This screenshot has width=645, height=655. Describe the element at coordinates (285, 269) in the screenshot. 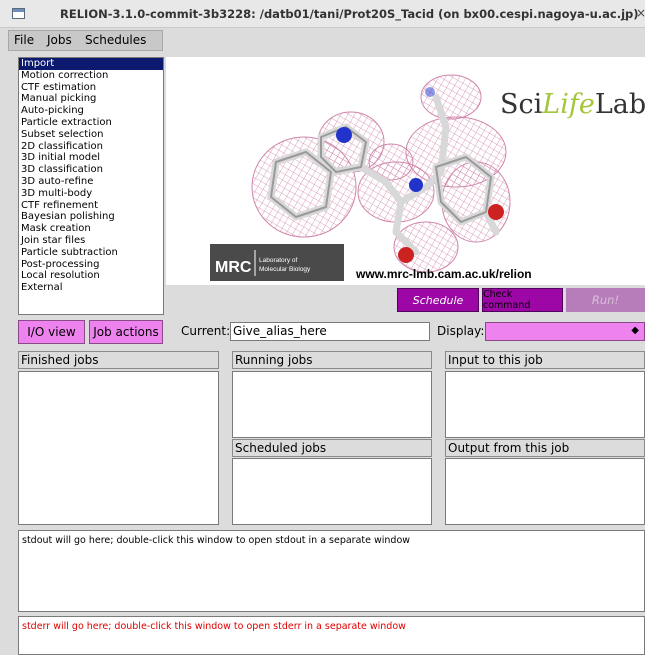

I see `svg-text: Molecular Biology` at that location.